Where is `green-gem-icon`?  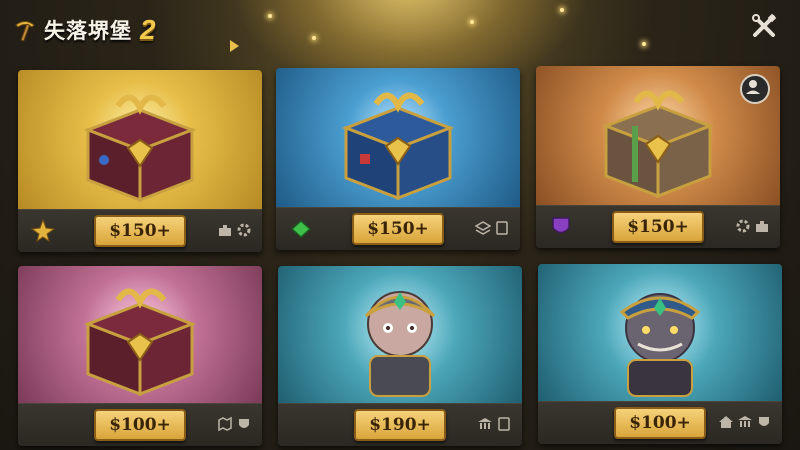
green-gem-icon is located at coordinates (301, 229).